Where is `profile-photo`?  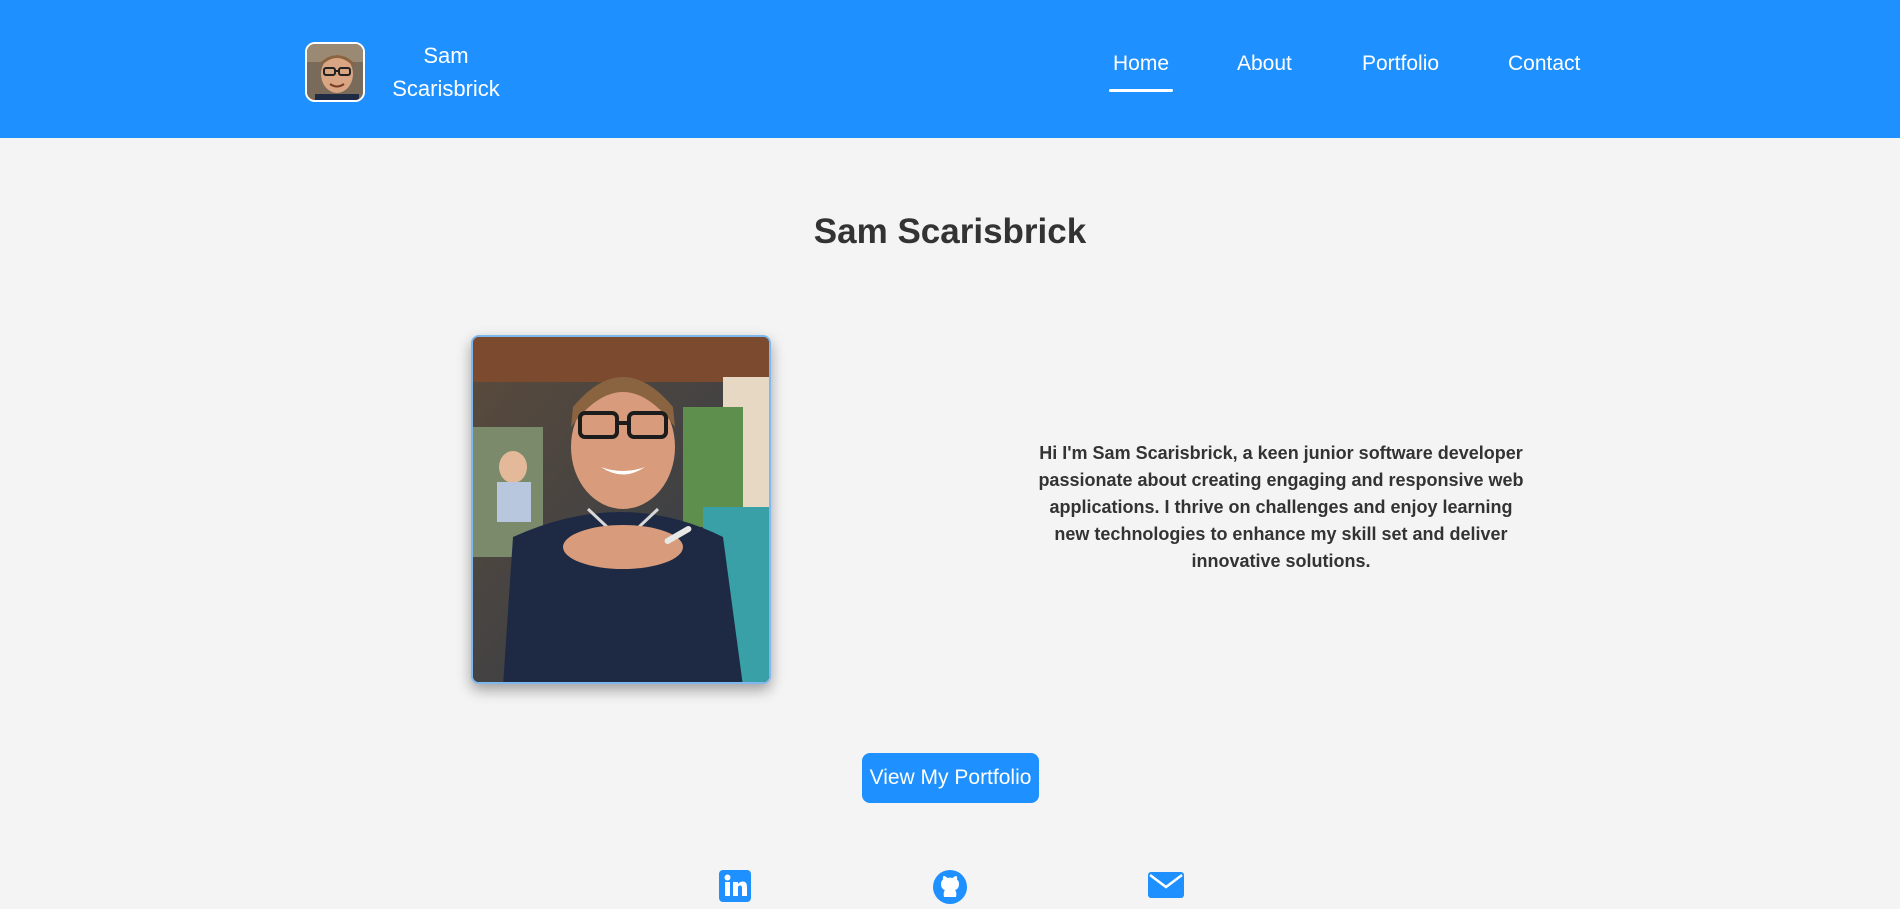
profile-photo is located at coordinates (621, 509).